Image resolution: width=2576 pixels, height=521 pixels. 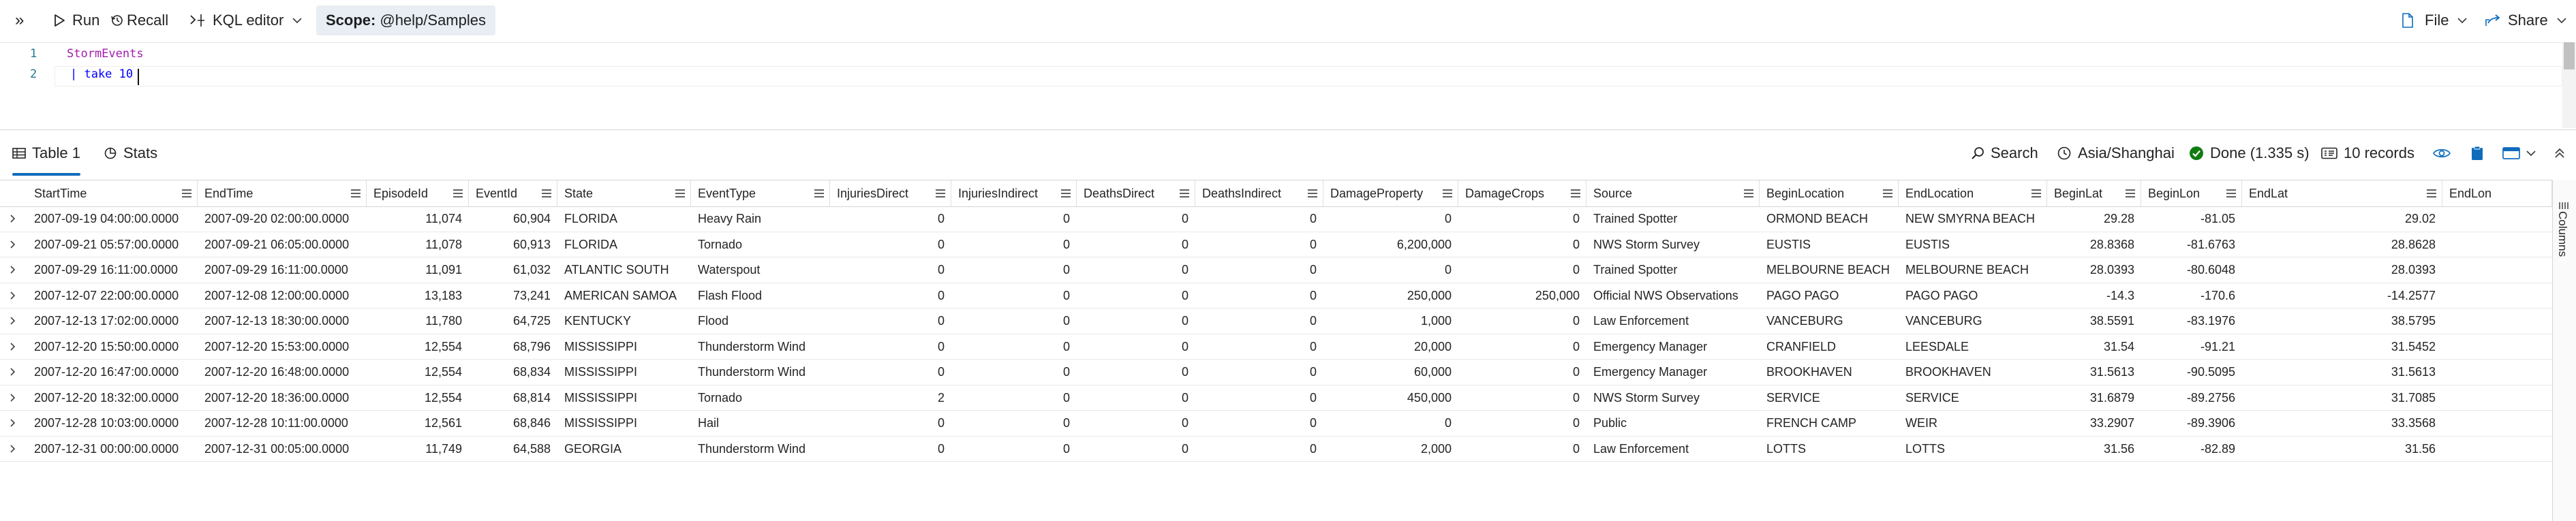 What do you see at coordinates (277, 218) in the screenshot?
I see `table-cell: 2007-09-20 02:00:00.0000` at bounding box center [277, 218].